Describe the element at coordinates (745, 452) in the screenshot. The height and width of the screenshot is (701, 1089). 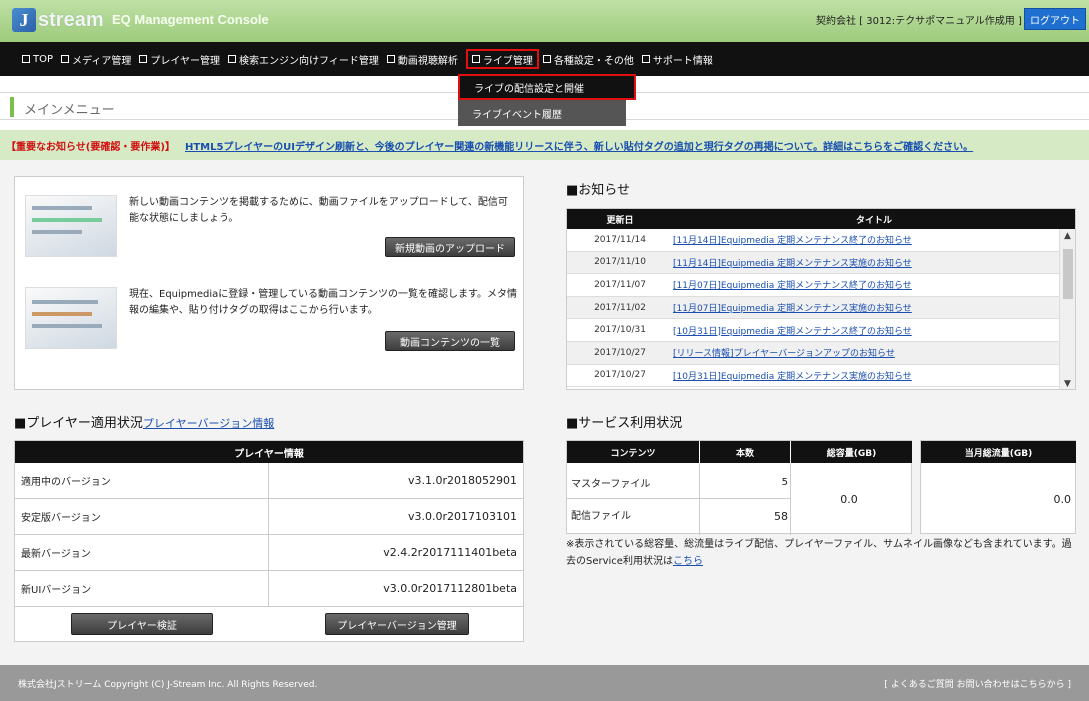
I see `col-count: 本数` at that location.